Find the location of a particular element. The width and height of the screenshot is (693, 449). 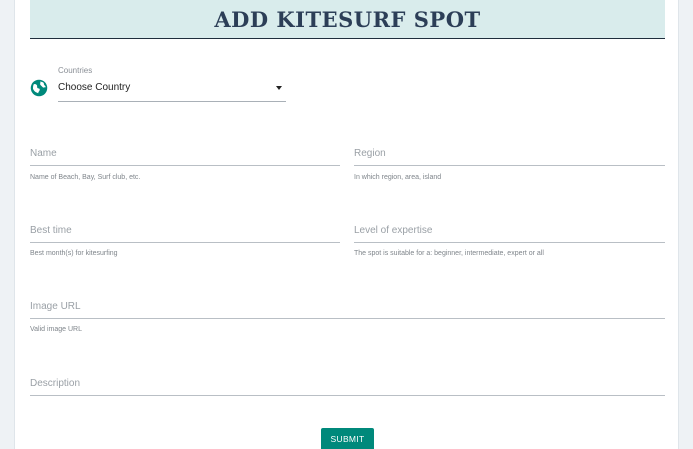

name-field: Name is located at coordinates (185, 157).